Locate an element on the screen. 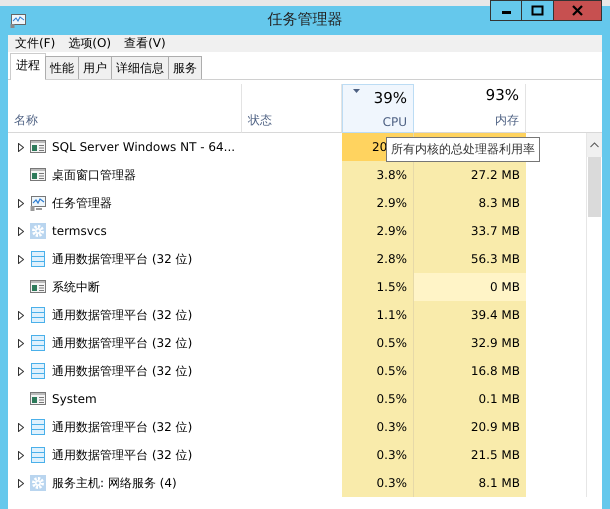 The height and width of the screenshot is (509, 610). cpu-cell: 3.8% is located at coordinates (378, 175).